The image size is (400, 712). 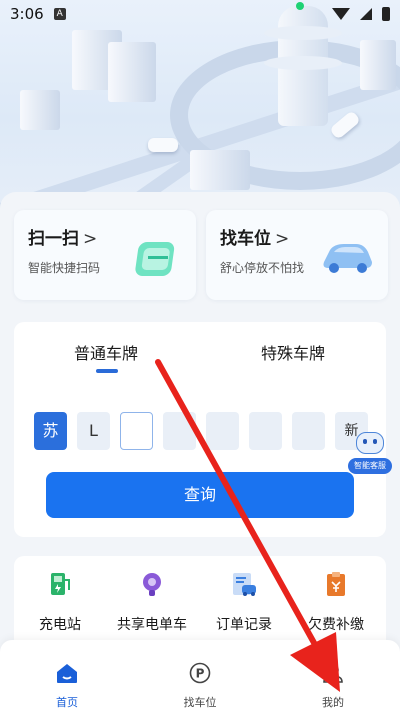 I want to click on profile-icon, so click(x=333, y=673).